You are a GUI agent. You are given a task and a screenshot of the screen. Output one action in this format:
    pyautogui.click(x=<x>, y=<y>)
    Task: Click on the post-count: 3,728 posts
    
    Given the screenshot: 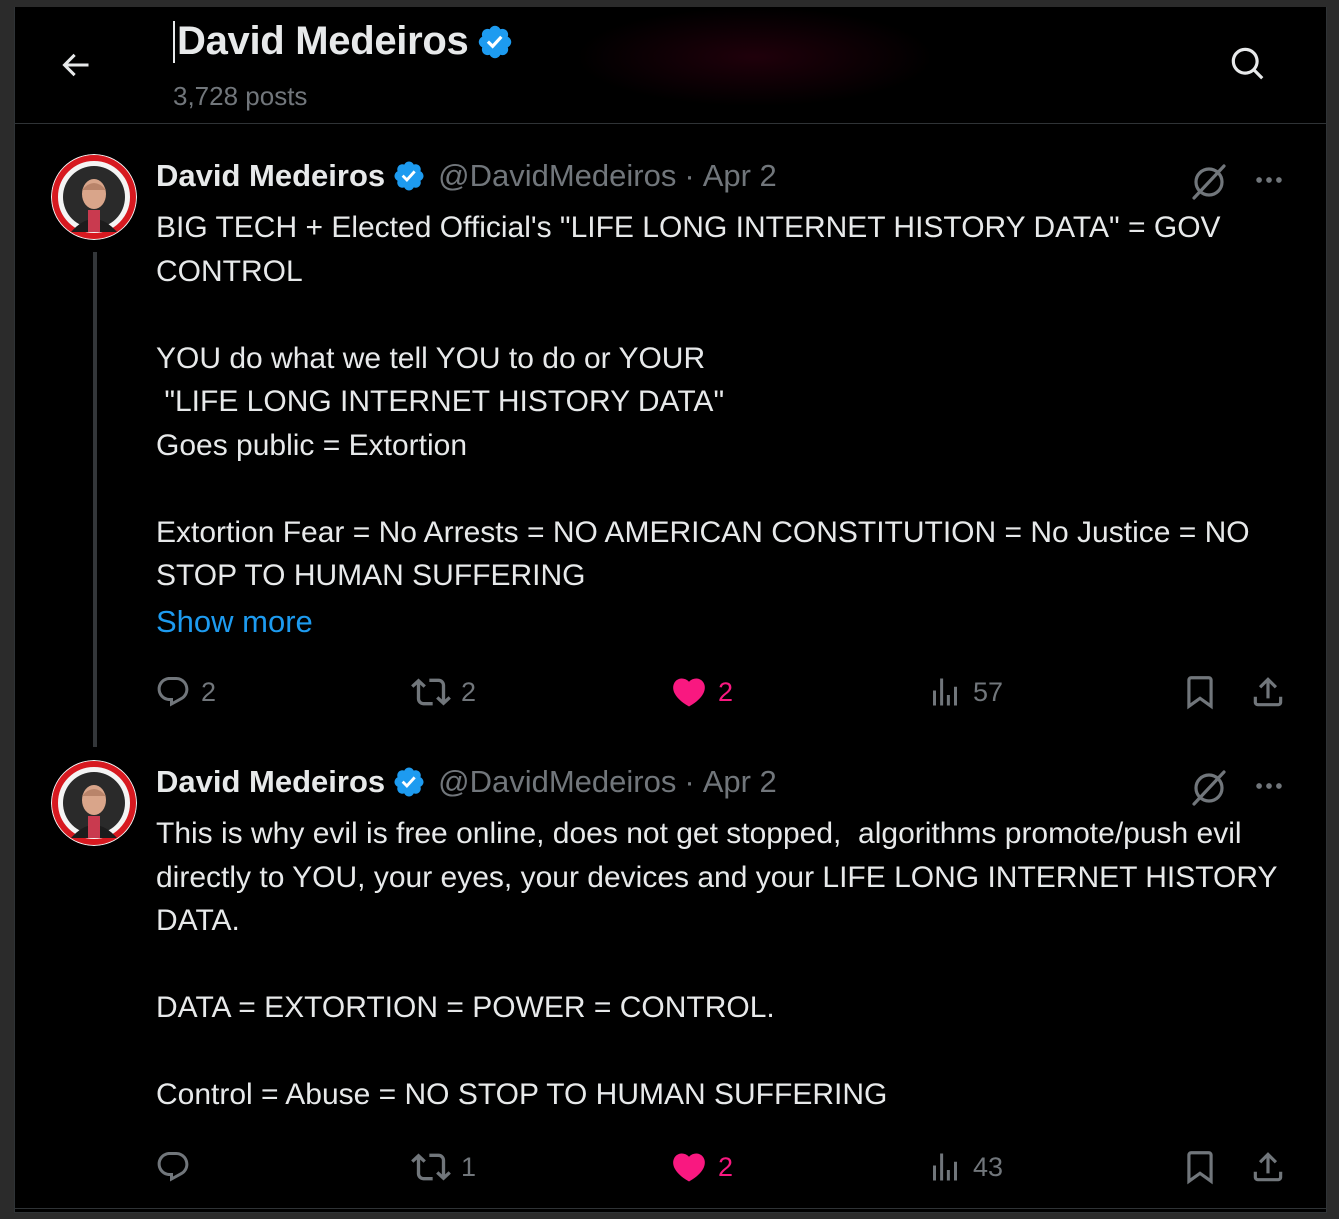 What is the action you would take?
    pyautogui.click(x=240, y=96)
    